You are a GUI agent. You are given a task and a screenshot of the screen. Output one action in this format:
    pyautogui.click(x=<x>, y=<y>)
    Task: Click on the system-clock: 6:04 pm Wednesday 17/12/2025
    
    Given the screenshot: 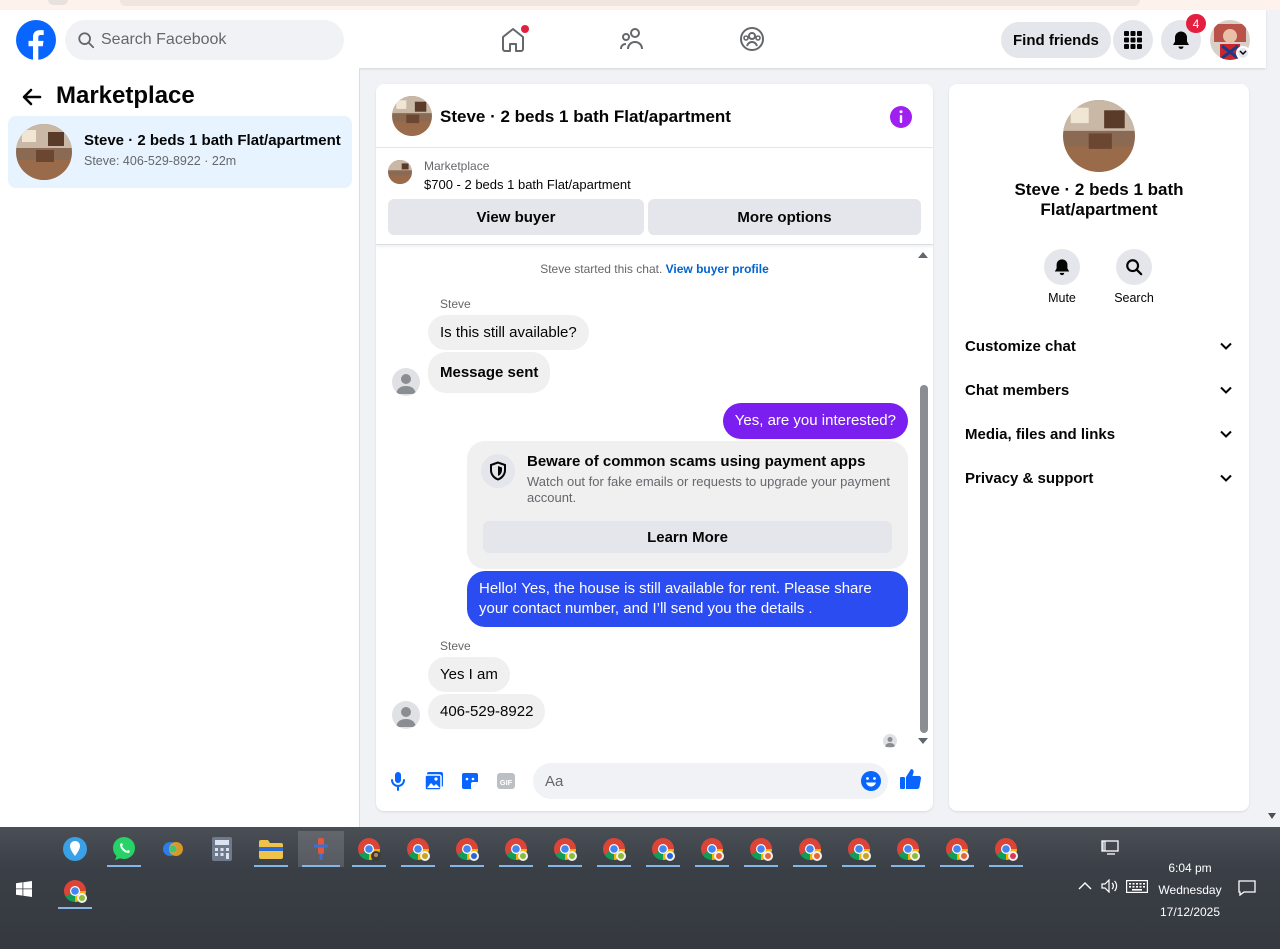 What is the action you would take?
    pyautogui.click(x=1190, y=890)
    